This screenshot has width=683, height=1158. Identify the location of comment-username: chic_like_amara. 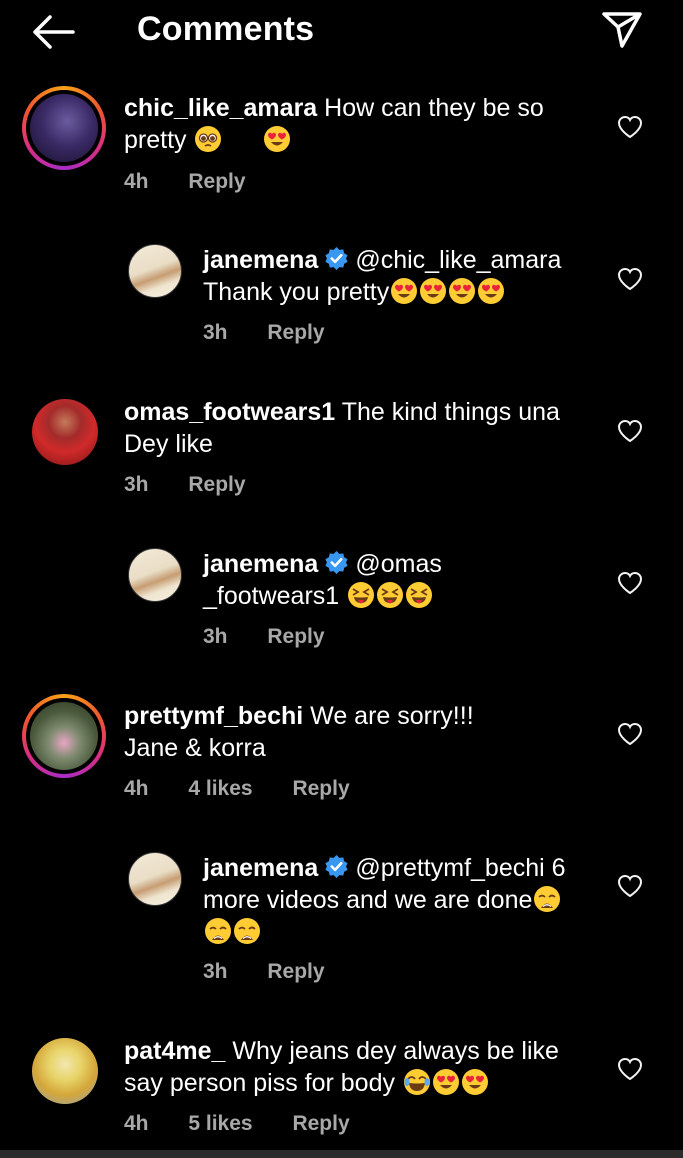
(220, 108).